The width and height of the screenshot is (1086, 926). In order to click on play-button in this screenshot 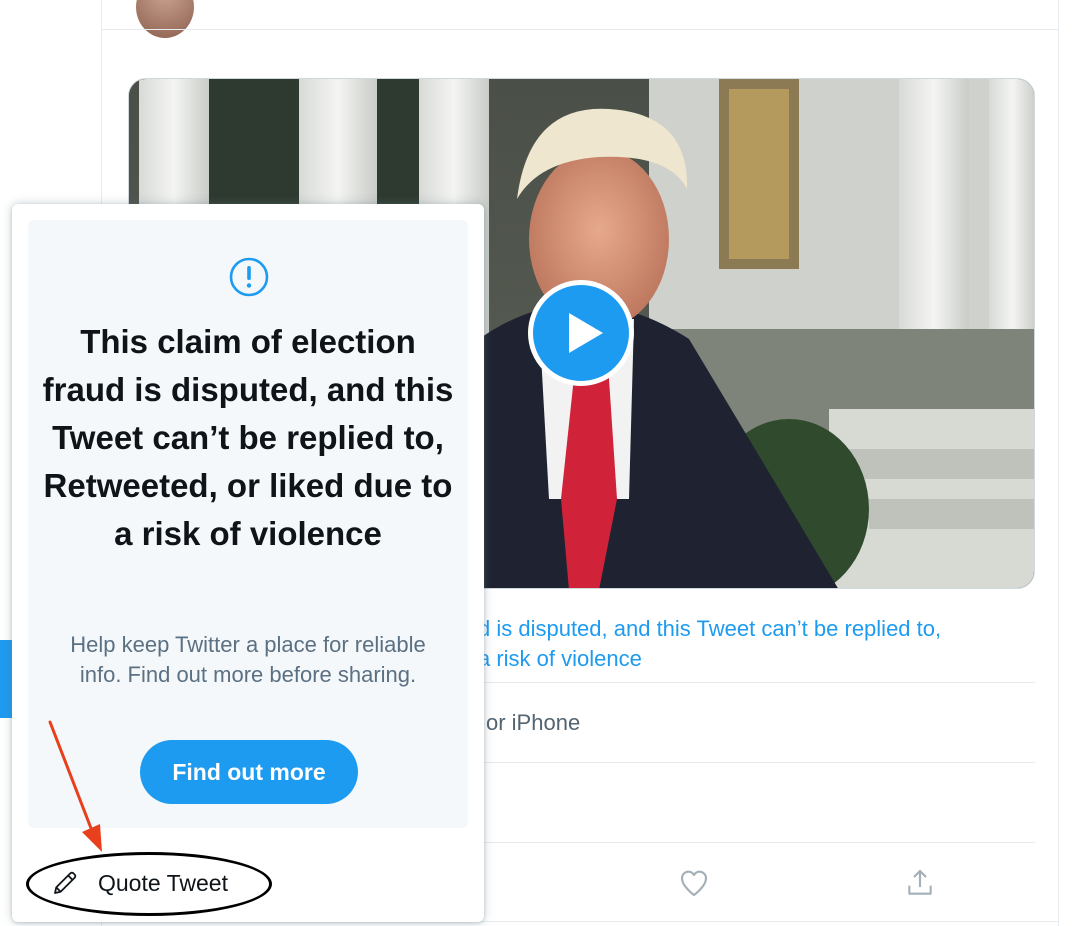, I will do `click(581, 333)`.